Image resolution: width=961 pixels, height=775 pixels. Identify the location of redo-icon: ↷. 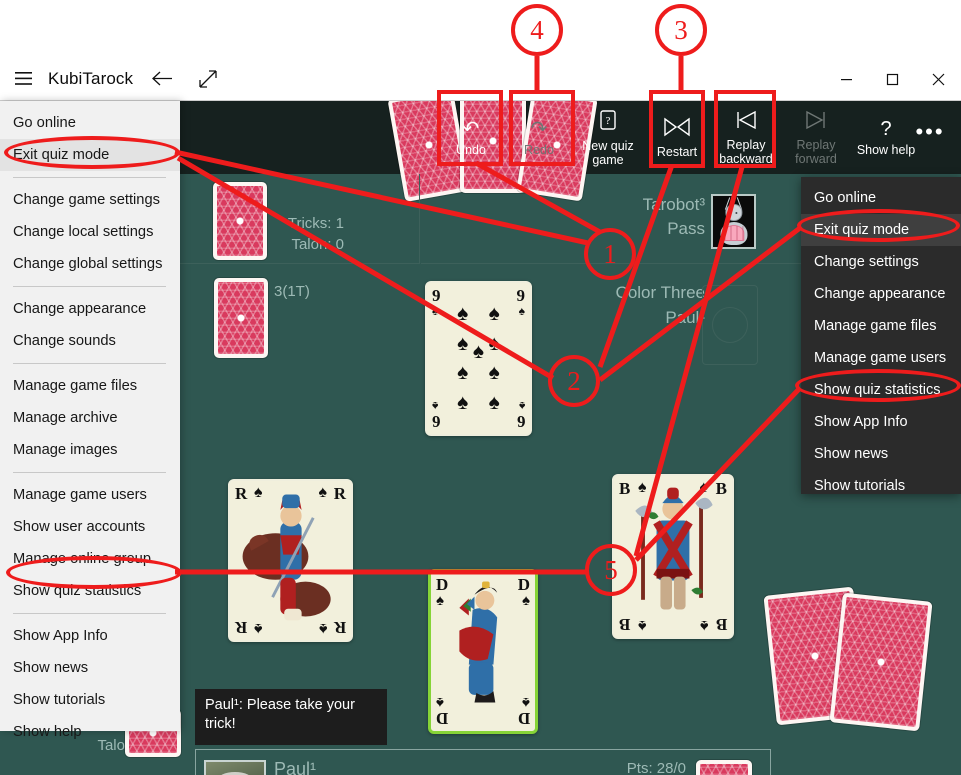
(539, 129).